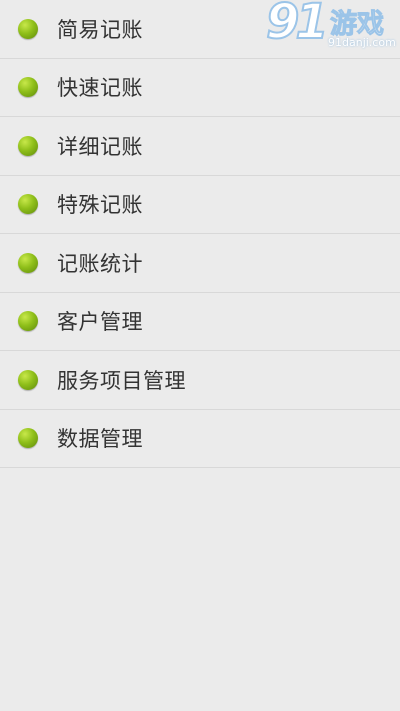  What do you see at coordinates (200, 322) in the screenshot?
I see `menu-item-customer-management: 客户管理` at bounding box center [200, 322].